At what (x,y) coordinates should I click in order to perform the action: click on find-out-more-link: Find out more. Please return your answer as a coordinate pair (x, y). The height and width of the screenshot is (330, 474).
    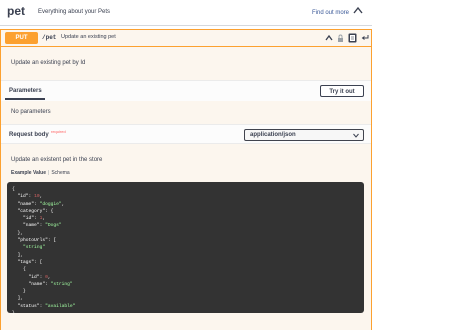
    Looking at the image, I should click on (330, 13).